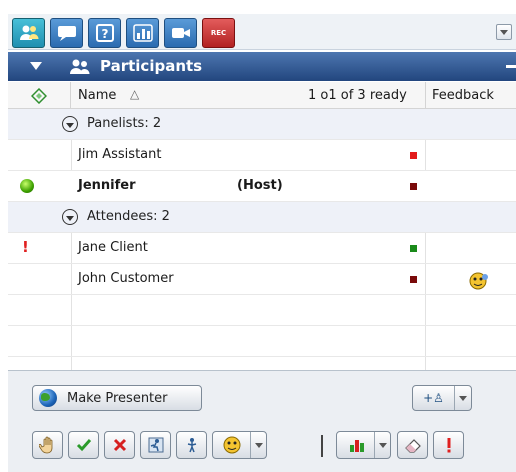  I want to click on group-label: Attendees: 2, so click(128, 216).